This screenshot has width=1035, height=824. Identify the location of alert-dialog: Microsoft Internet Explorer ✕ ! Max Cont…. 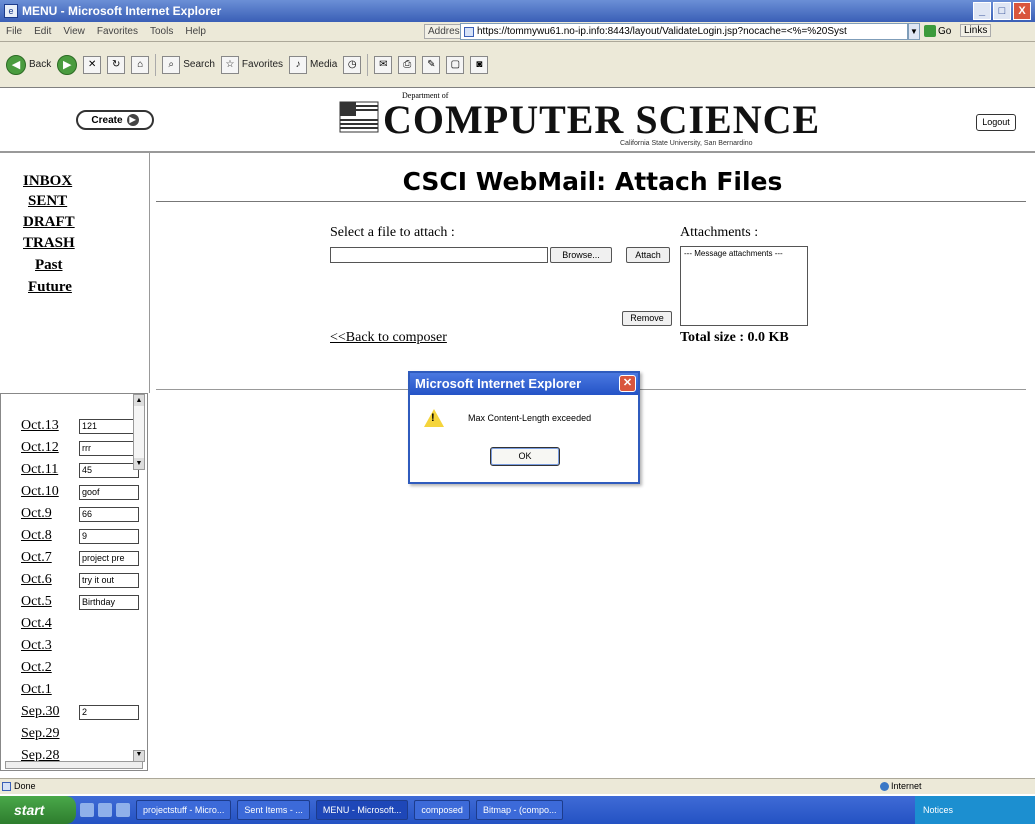
(524, 427).